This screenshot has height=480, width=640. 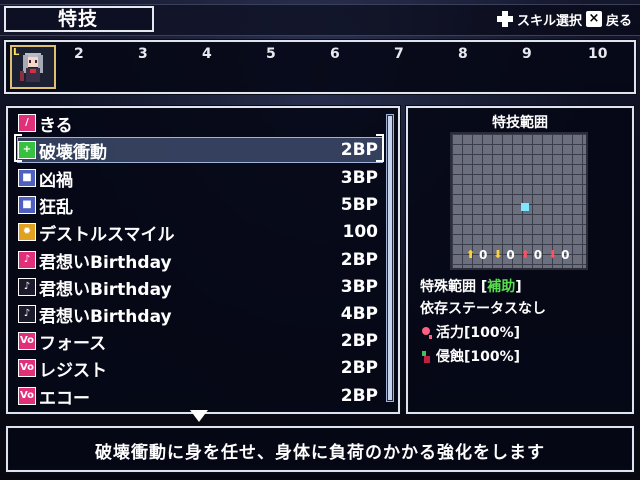 What do you see at coordinates (483, 309) in the screenshot?
I see `dependency-status: 依存ステータスなし` at bounding box center [483, 309].